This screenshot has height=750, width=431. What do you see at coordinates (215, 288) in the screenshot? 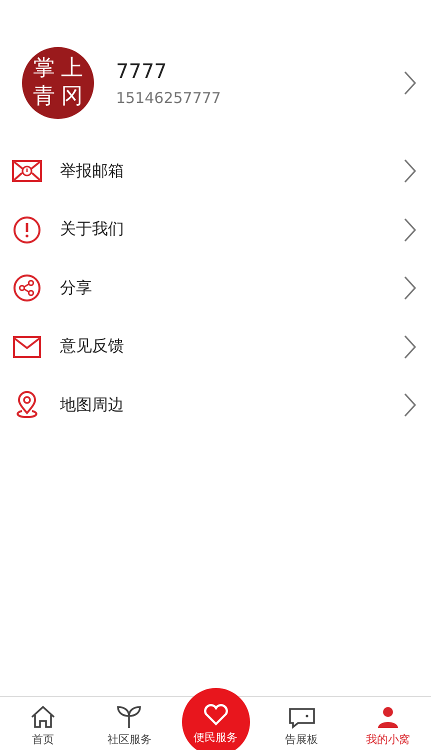
I see `menu-item: 分享` at bounding box center [215, 288].